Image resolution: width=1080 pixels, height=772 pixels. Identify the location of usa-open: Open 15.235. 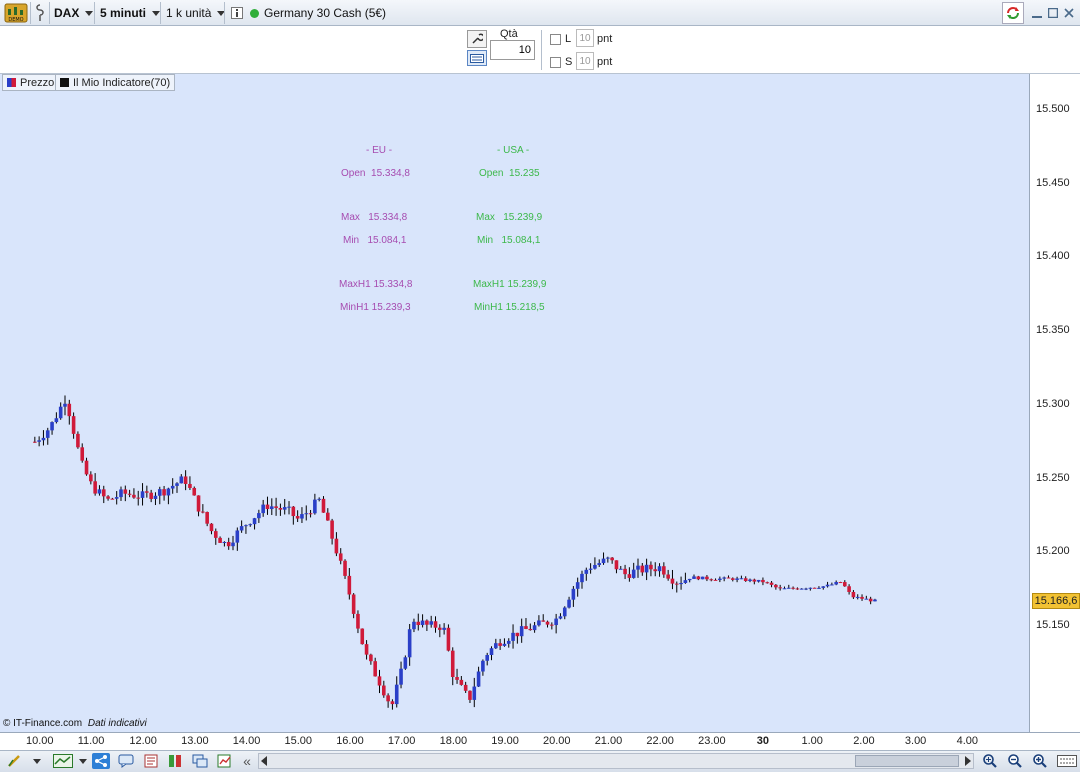
(509, 173).